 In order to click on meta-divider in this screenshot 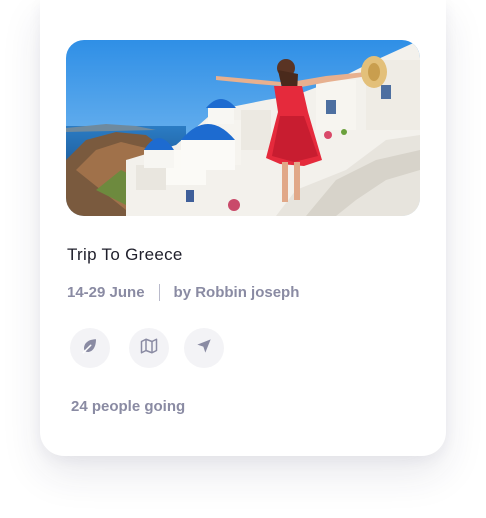, I will do `click(159, 292)`.